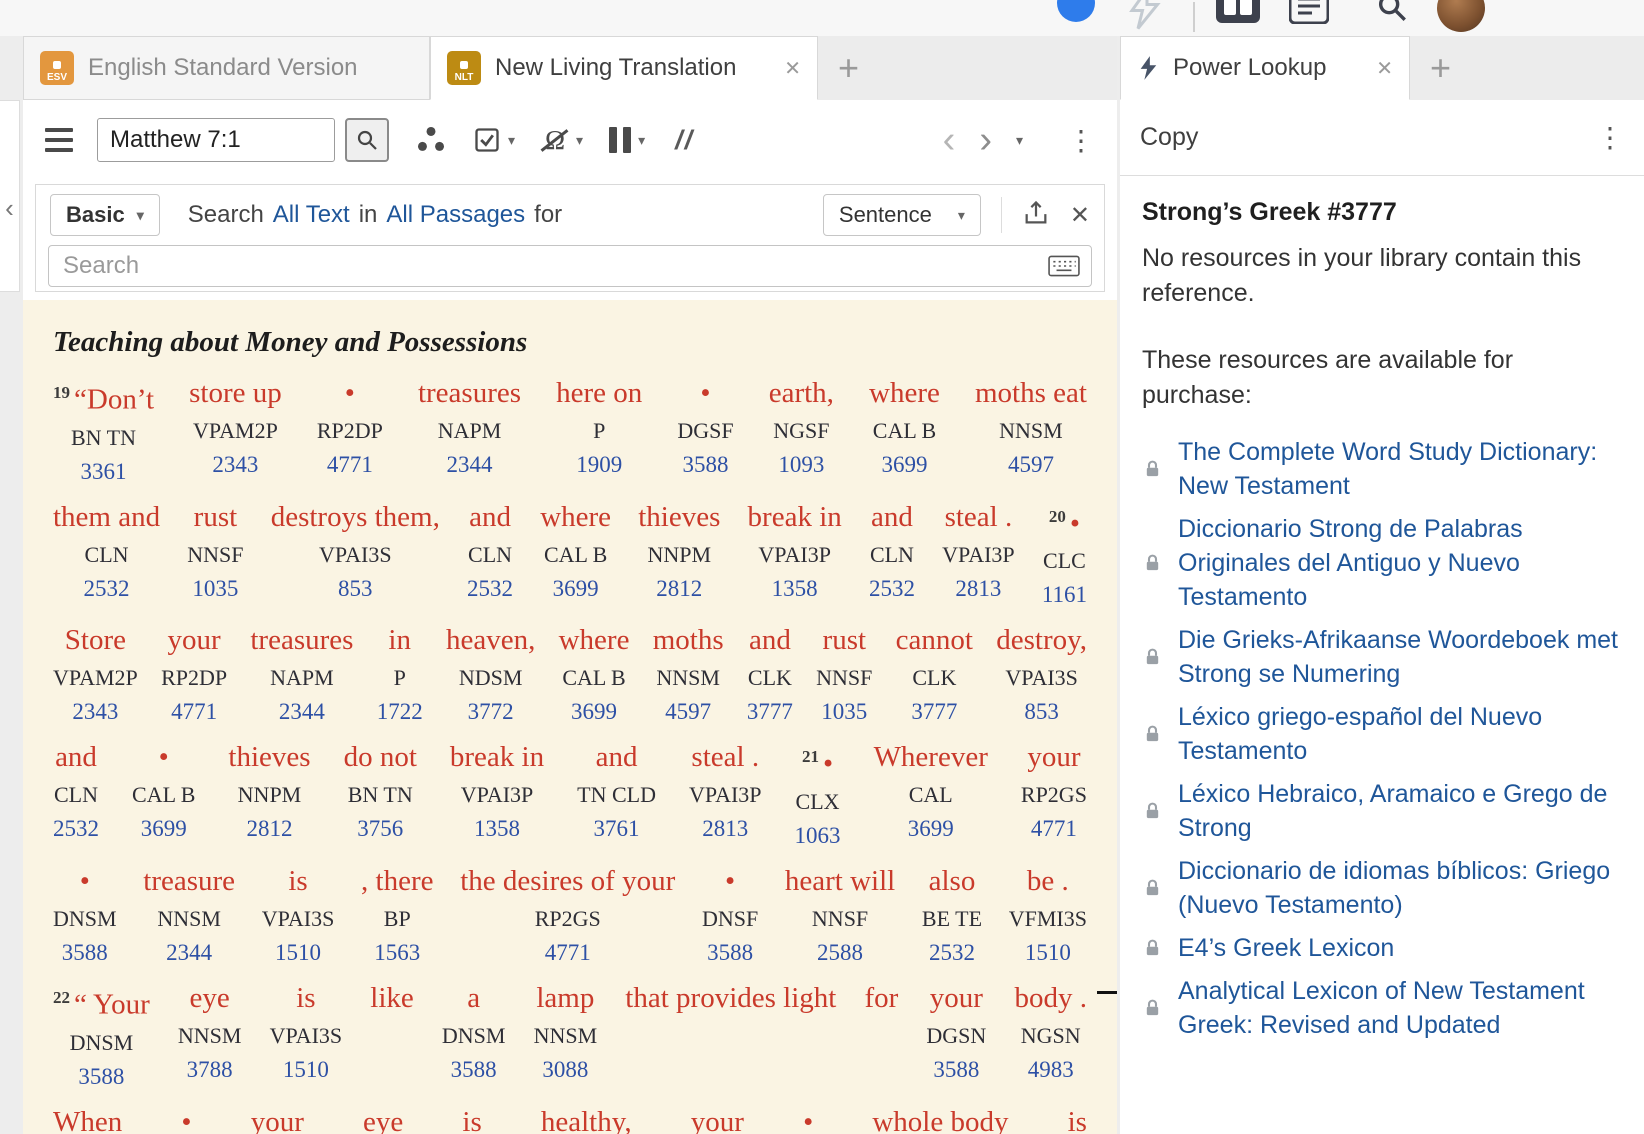 The image size is (1644, 1134). What do you see at coordinates (301, 678) in the screenshot?
I see `morph-code: NAPM` at bounding box center [301, 678].